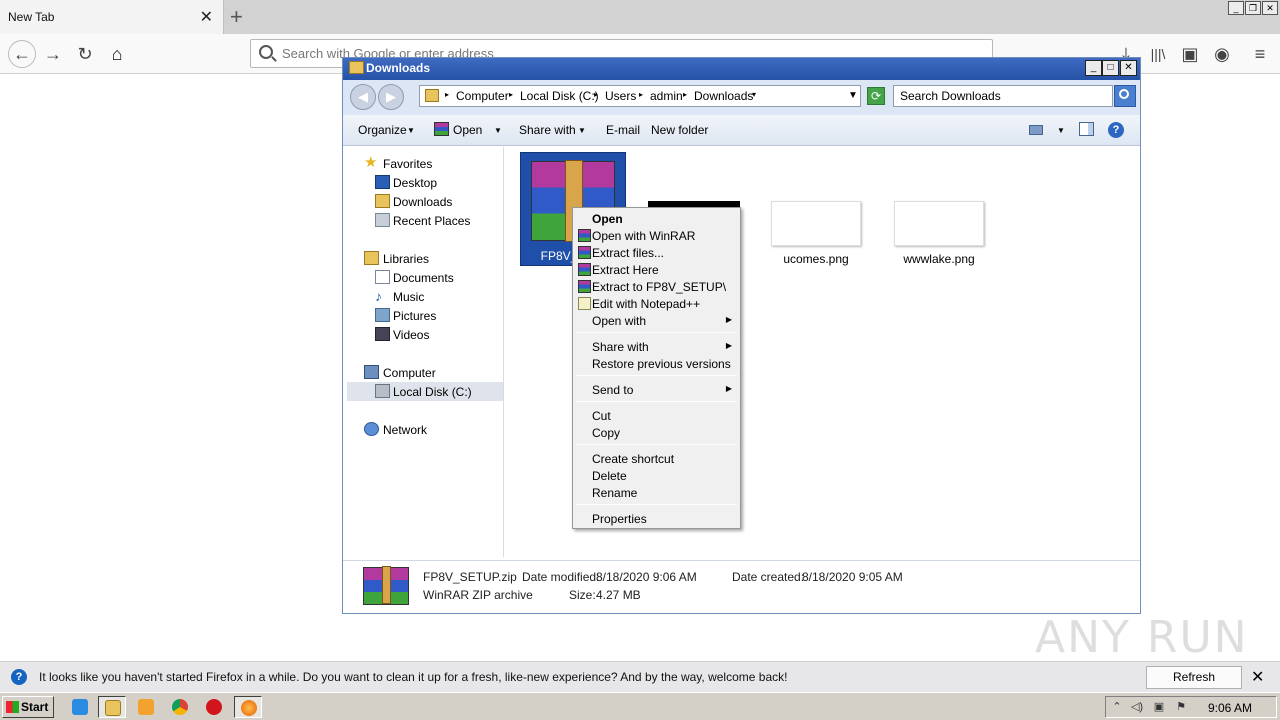  Describe the element at coordinates (425, 277) in the screenshot. I see `nav-documents: Documents` at that location.